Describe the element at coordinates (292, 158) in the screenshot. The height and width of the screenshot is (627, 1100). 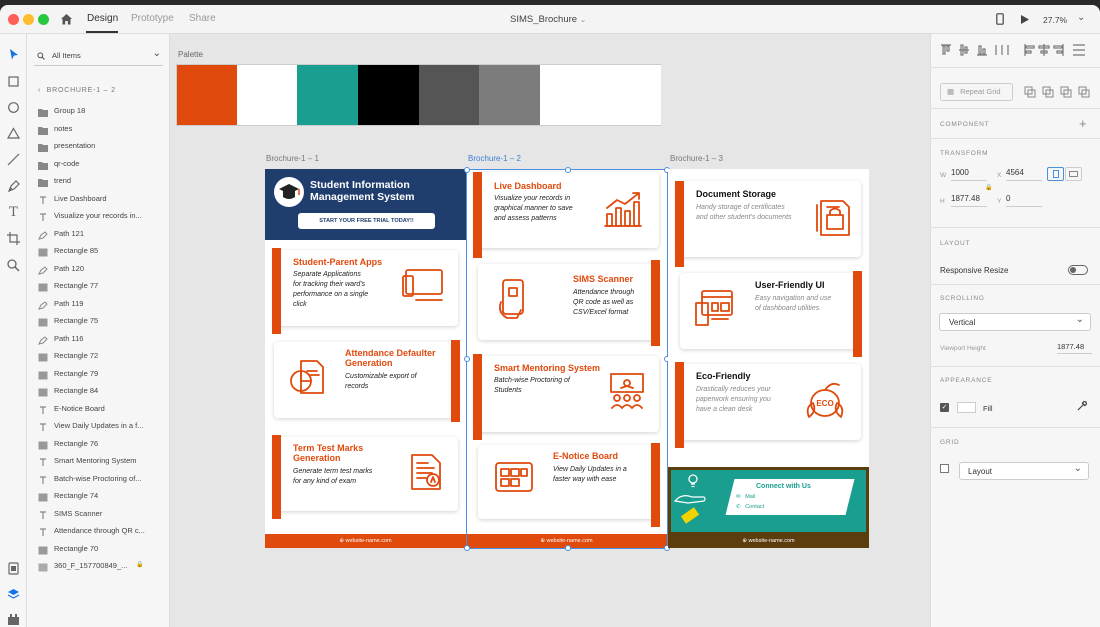
I see `artboard-label-1: Brochure-1 – 1` at that location.